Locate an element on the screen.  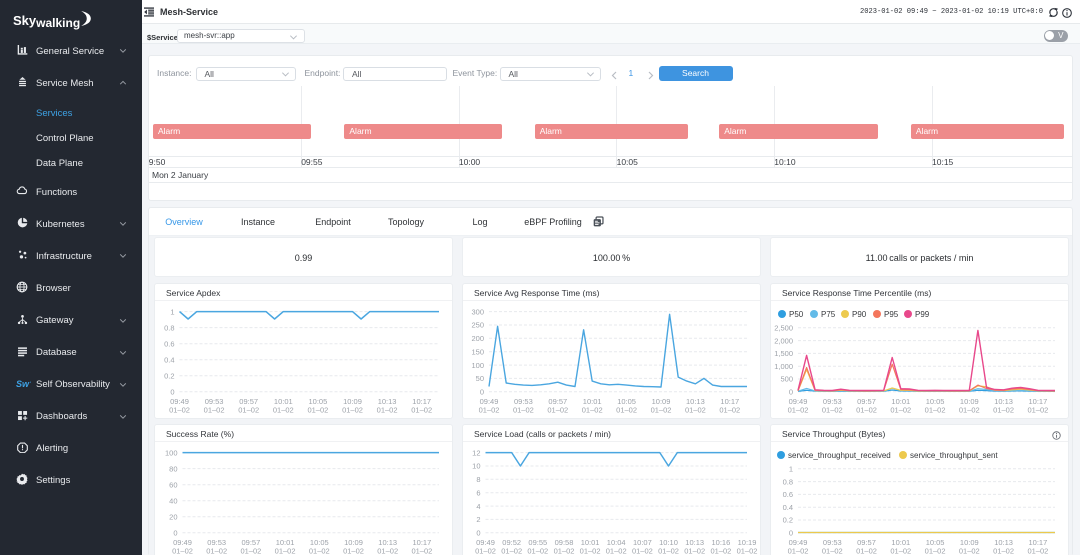
svg-text: 2,500 is located at coordinates (783, 327).